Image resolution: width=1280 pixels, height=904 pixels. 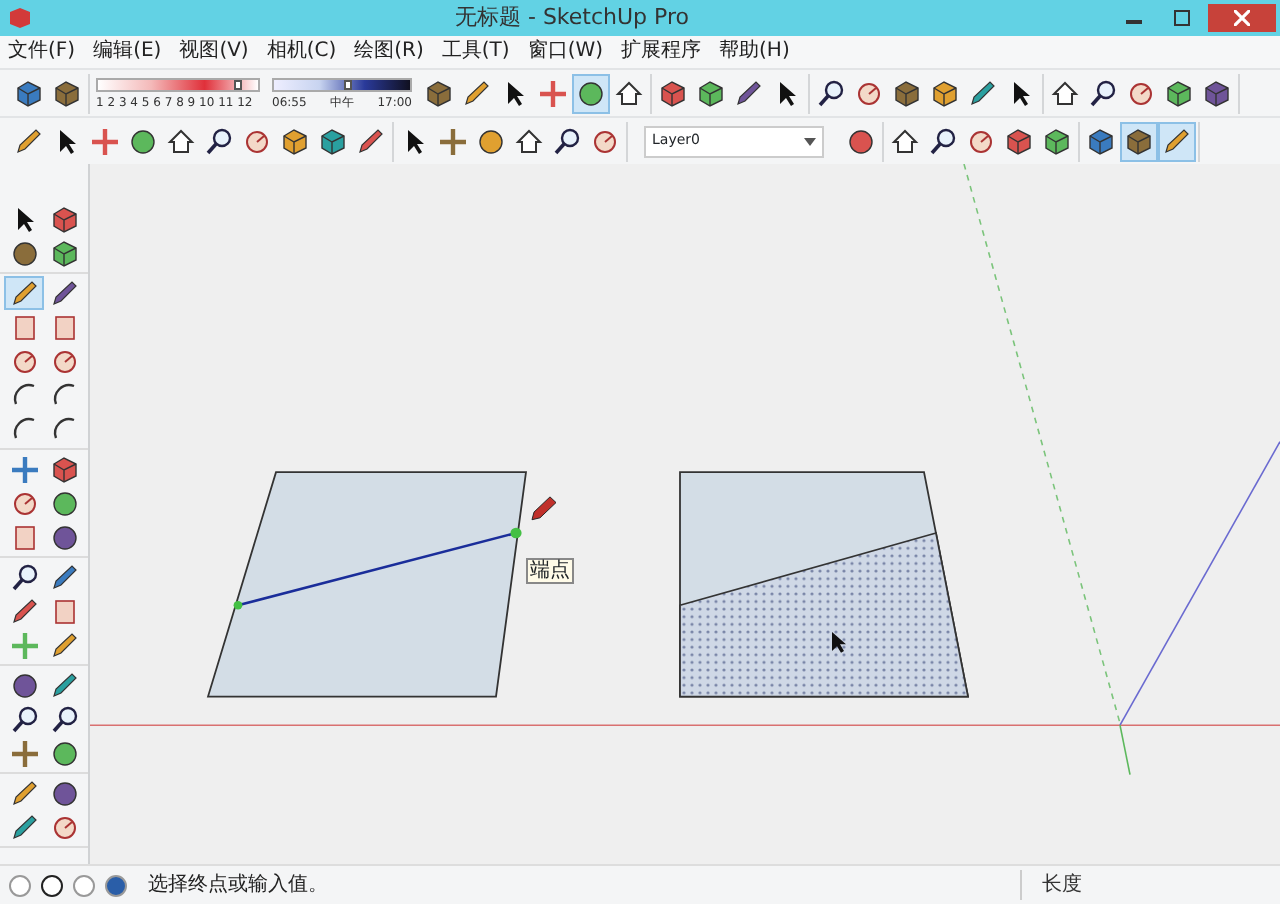 What do you see at coordinates (571, 17) in the screenshot?
I see `window-title: 无标题 - SketchUp Pro` at bounding box center [571, 17].